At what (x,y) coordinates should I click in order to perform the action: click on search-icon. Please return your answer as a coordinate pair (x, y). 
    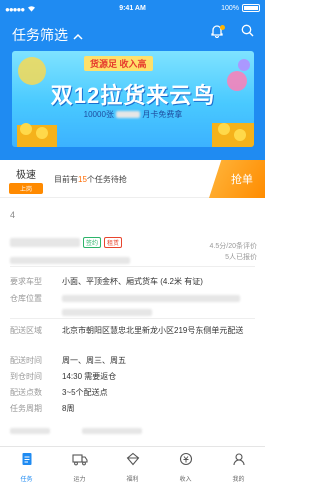
    Looking at the image, I should click on (247, 33).